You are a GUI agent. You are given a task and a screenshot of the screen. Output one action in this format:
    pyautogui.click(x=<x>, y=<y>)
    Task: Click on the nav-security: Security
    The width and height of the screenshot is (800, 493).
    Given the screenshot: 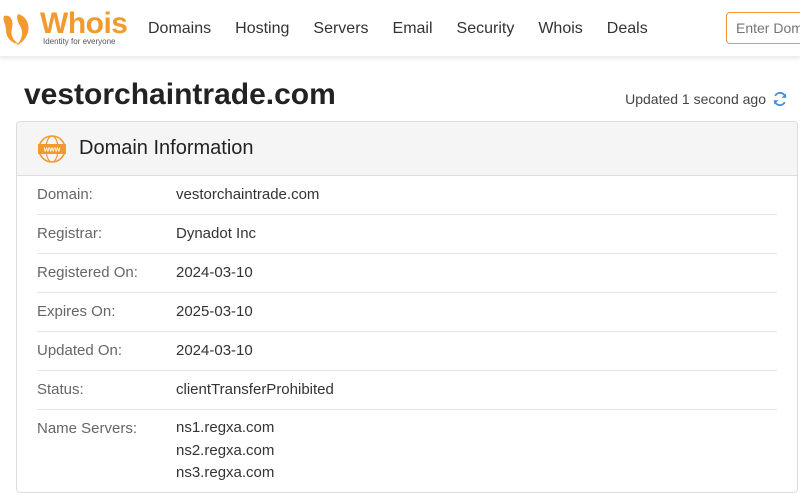 What is the action you would take?
    pyautogui.click(x=486, y=29)
    